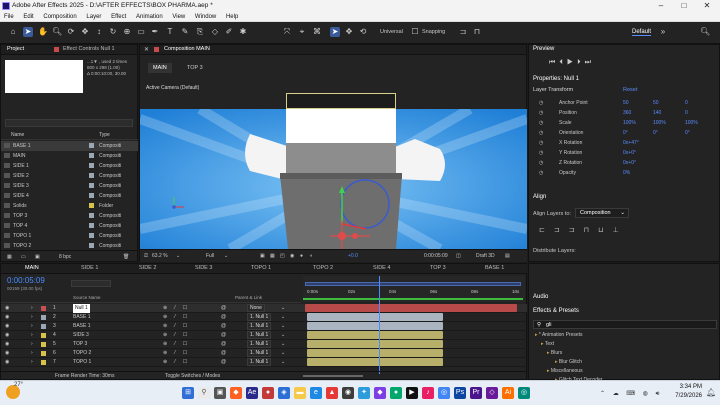 The image size is (720, 405). What do you see at coordinates (576, 230) in the screenshot?
I see `align-right-icon: ⊐` at bounding box center [576, 230].